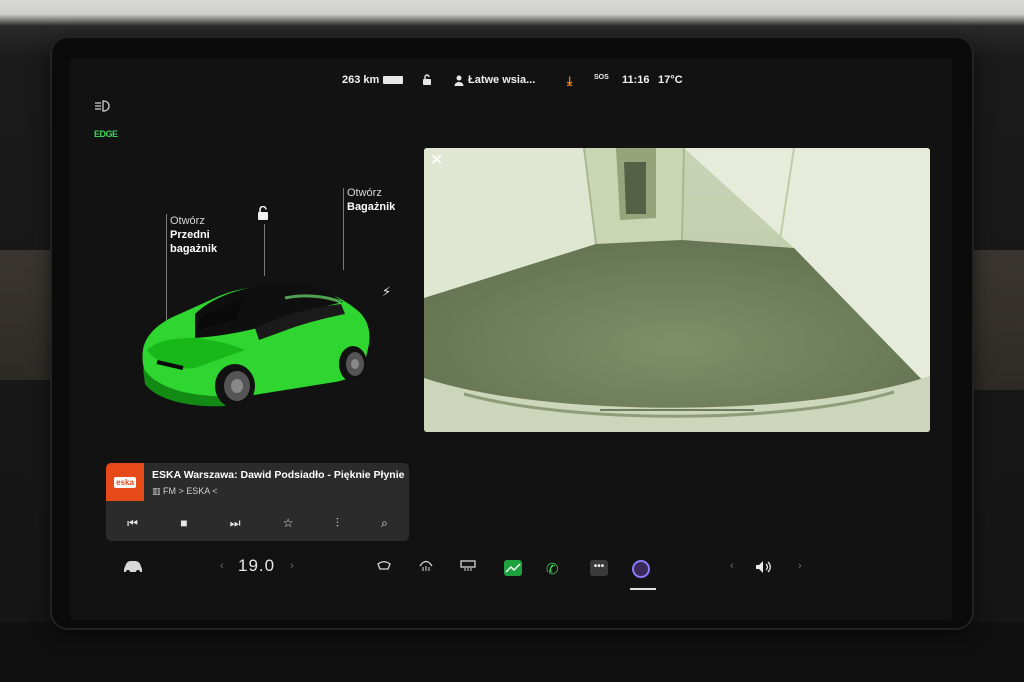  I want to click on energy-graph-icon, so click(513, 568).